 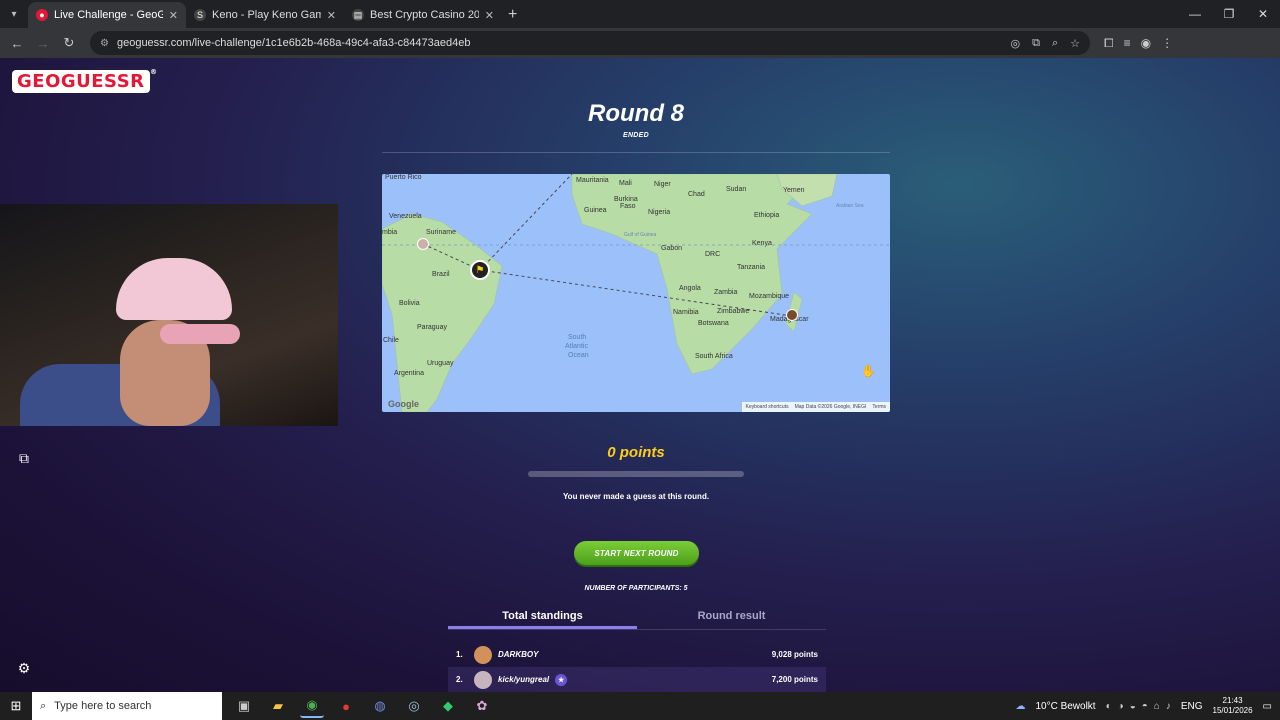 I want to click on map-label: Suriname, so click(x=441, y=232).